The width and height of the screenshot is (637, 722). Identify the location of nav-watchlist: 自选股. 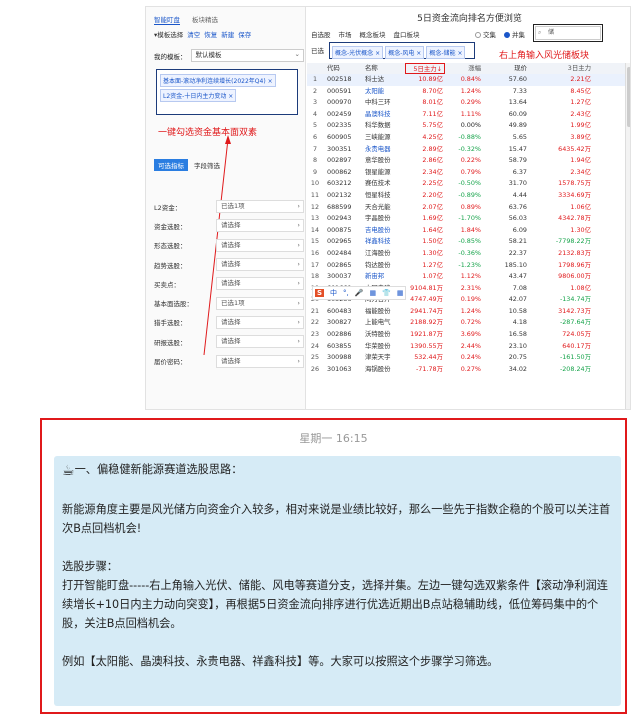
(321, 34).